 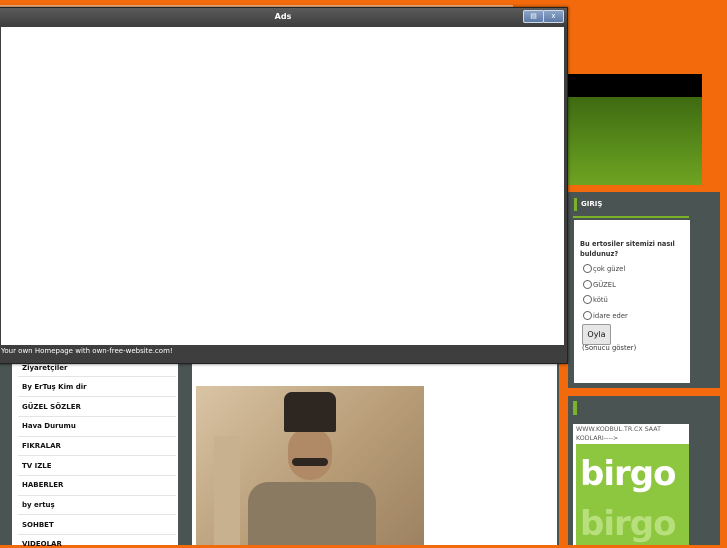 What do you see at coordinates (592, 204) in the screenshot?
I see `login-box-title: GIRIŞ` at bounding box center [592, 204].